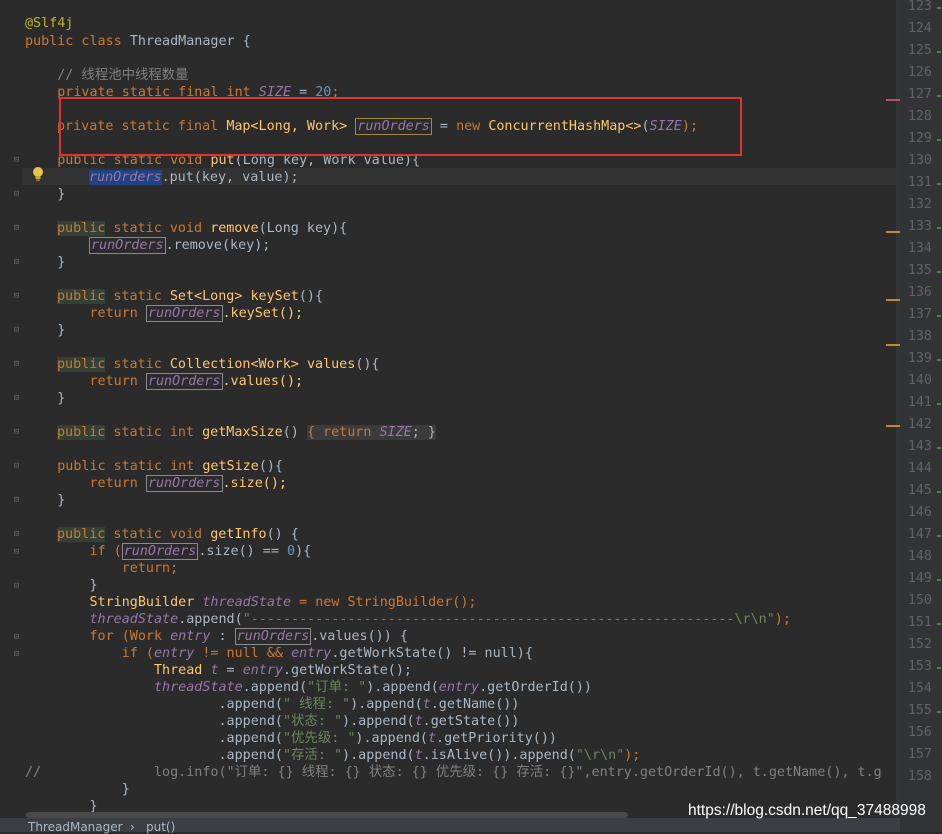  Describe the element at coordinates (272, 721) in the screenshot. I see `code-line: .append("状态: ").append(t.getState())` at that location.